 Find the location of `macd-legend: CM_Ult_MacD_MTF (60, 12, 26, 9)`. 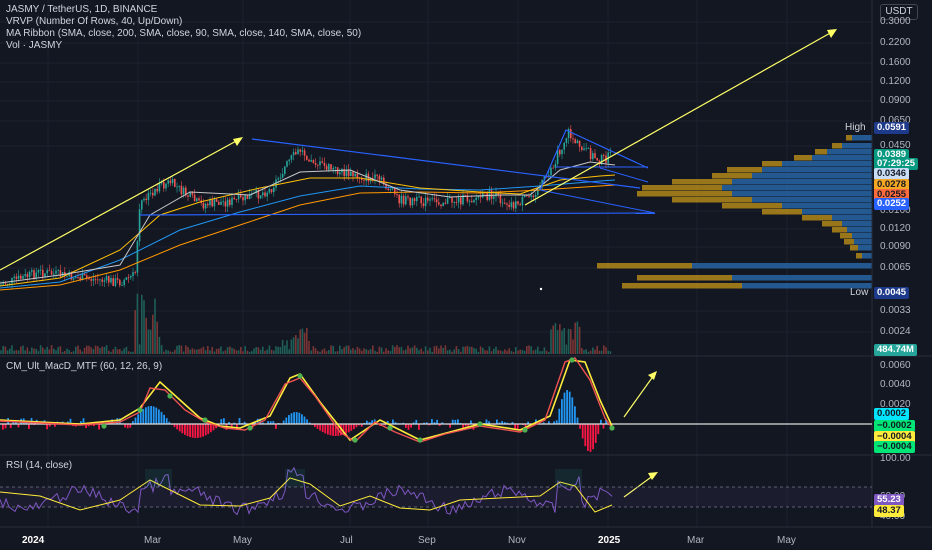

macd-legend: CM_Ult_MacD_MTF (60, 12, 26, 9) is located at coordinates (84, 367).